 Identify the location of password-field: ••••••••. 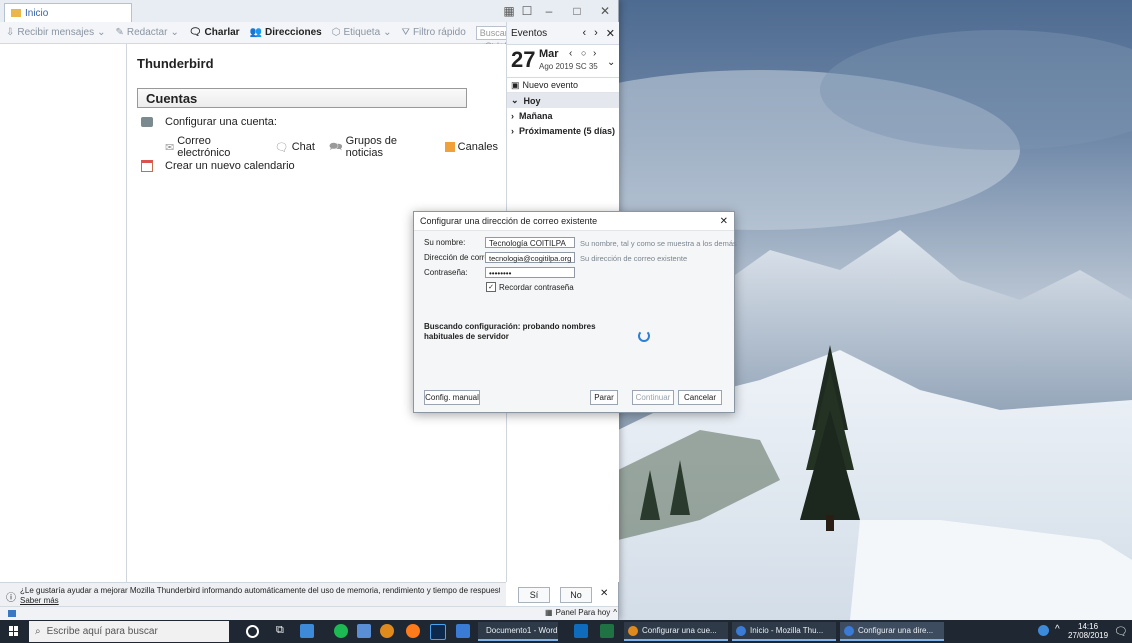
(530, 272).